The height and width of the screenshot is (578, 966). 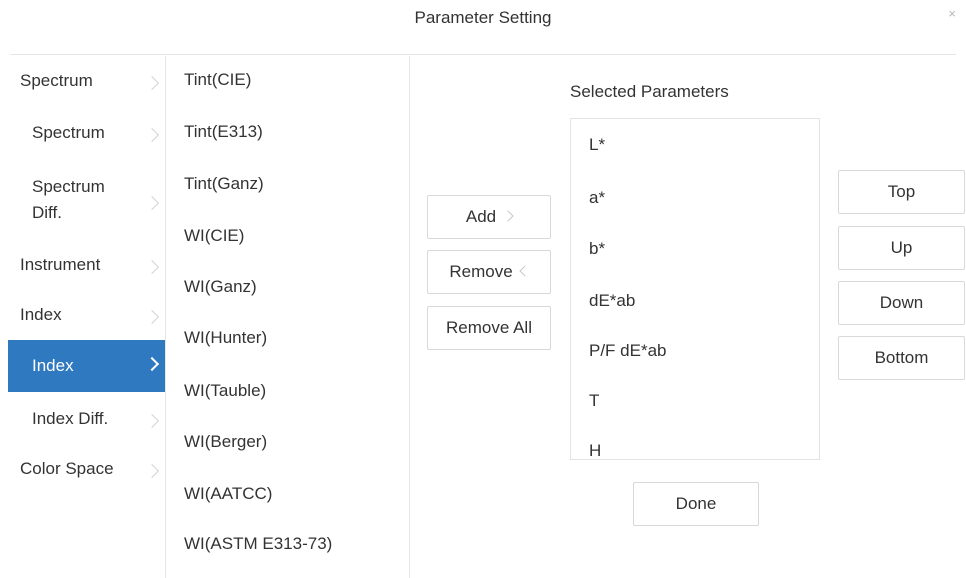 What do you see at coordinates (86, 366) in the screenshot?
I see `category-index-sub: Index` at bounding box center [86, 366].